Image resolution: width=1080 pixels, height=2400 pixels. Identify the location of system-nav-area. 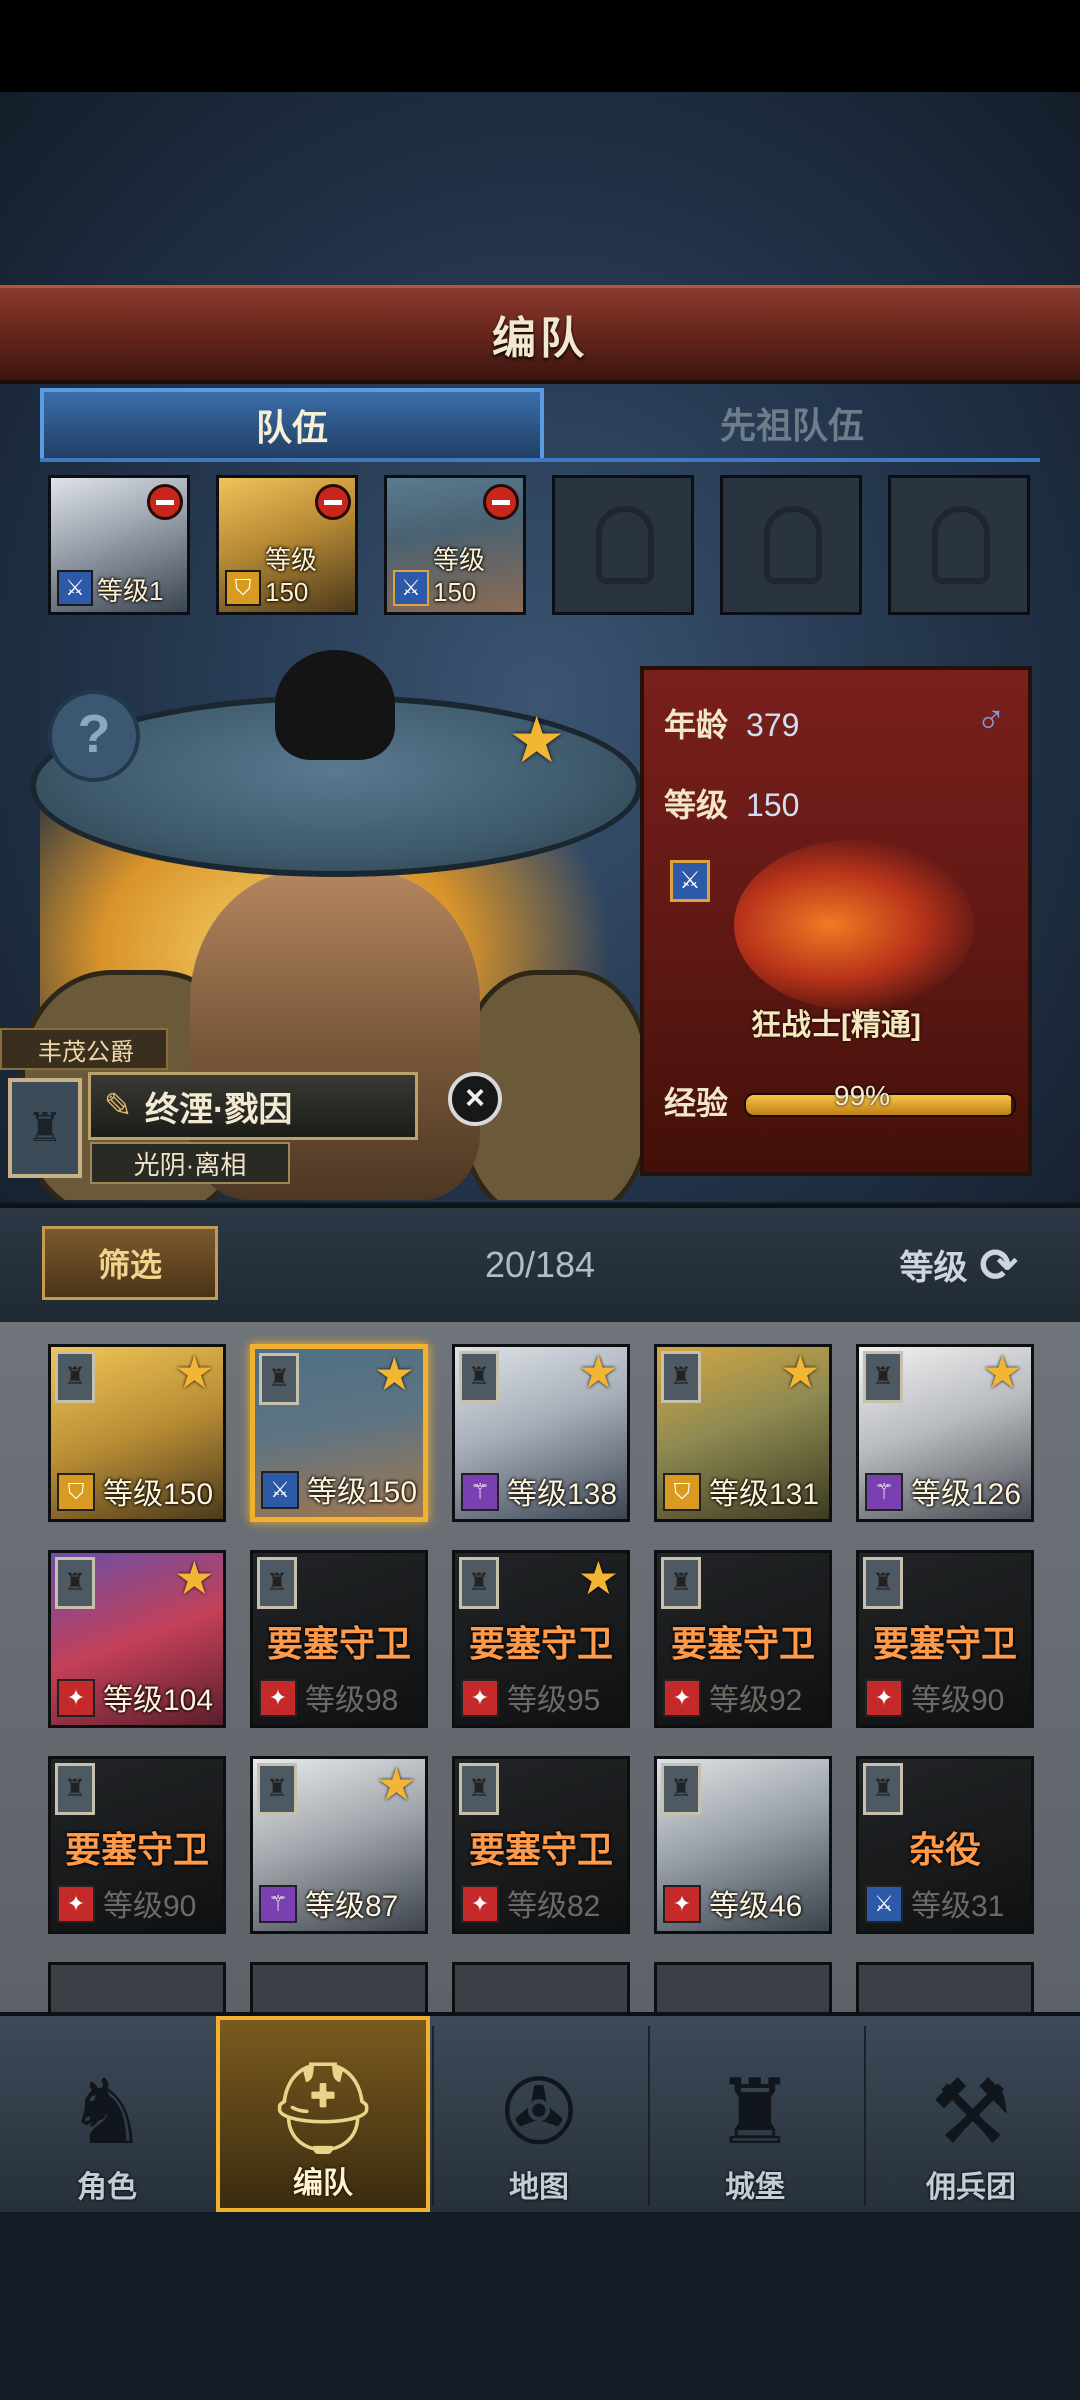
(540, 2306).